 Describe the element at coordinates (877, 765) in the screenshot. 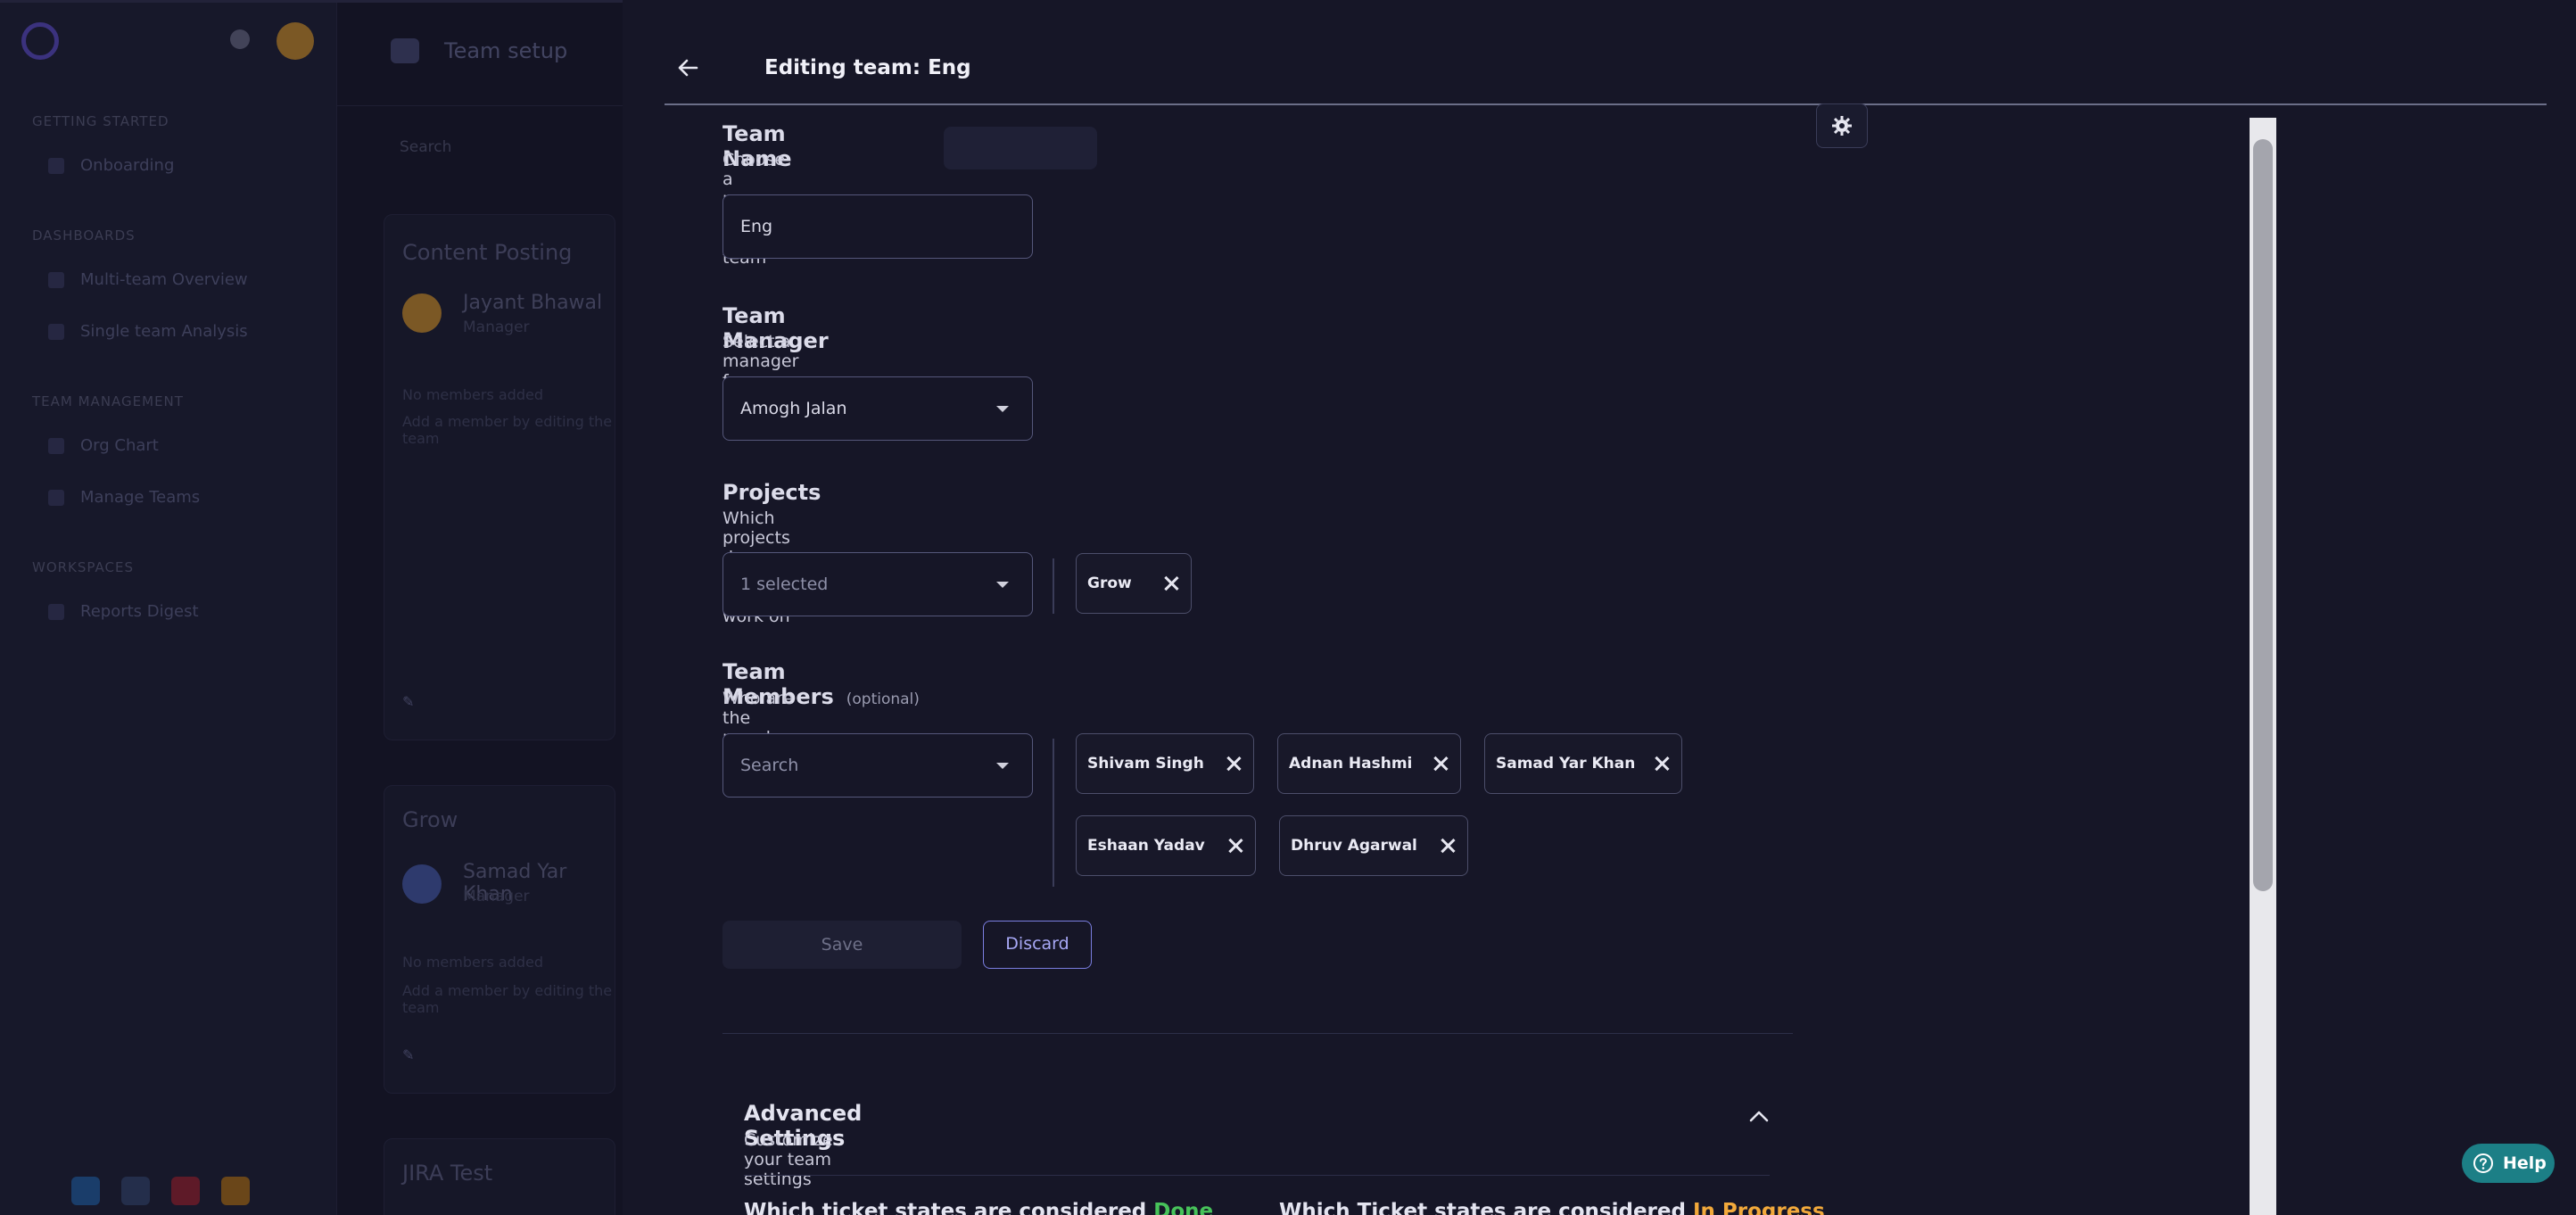

I see `team-members-search-select: Search` at that location.